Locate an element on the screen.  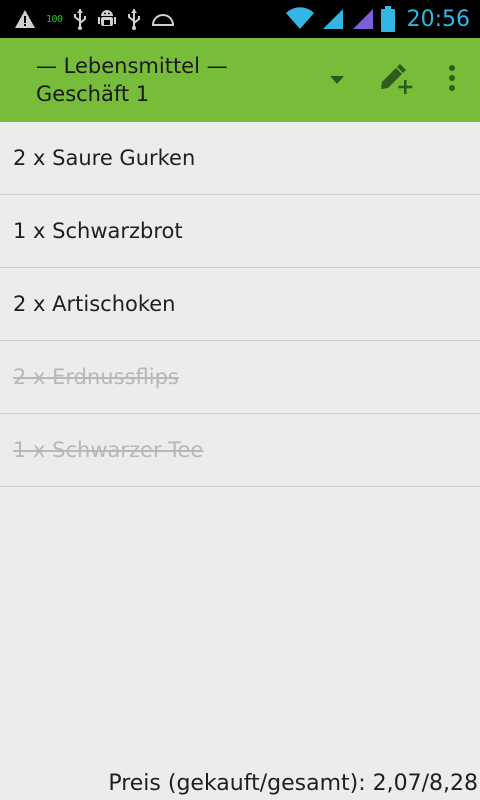
overflow-menu-button is located at coordinates (452, 80).